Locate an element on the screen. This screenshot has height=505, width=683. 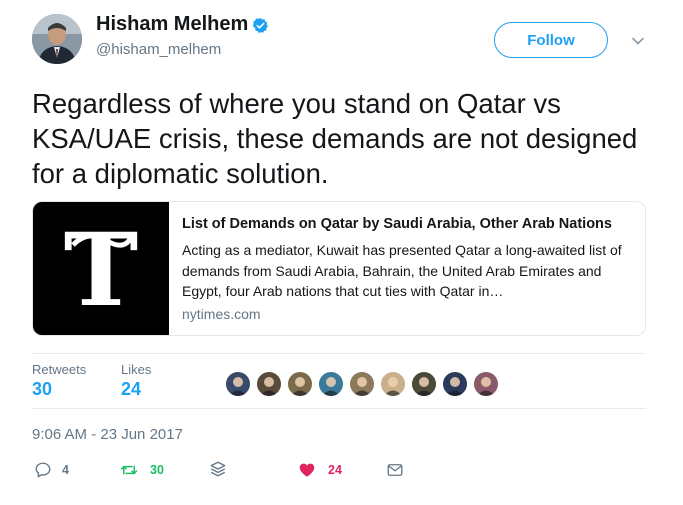
timestamp: 9:06 AM - 23 Jun 2017 is located at coordinates (107, 434).